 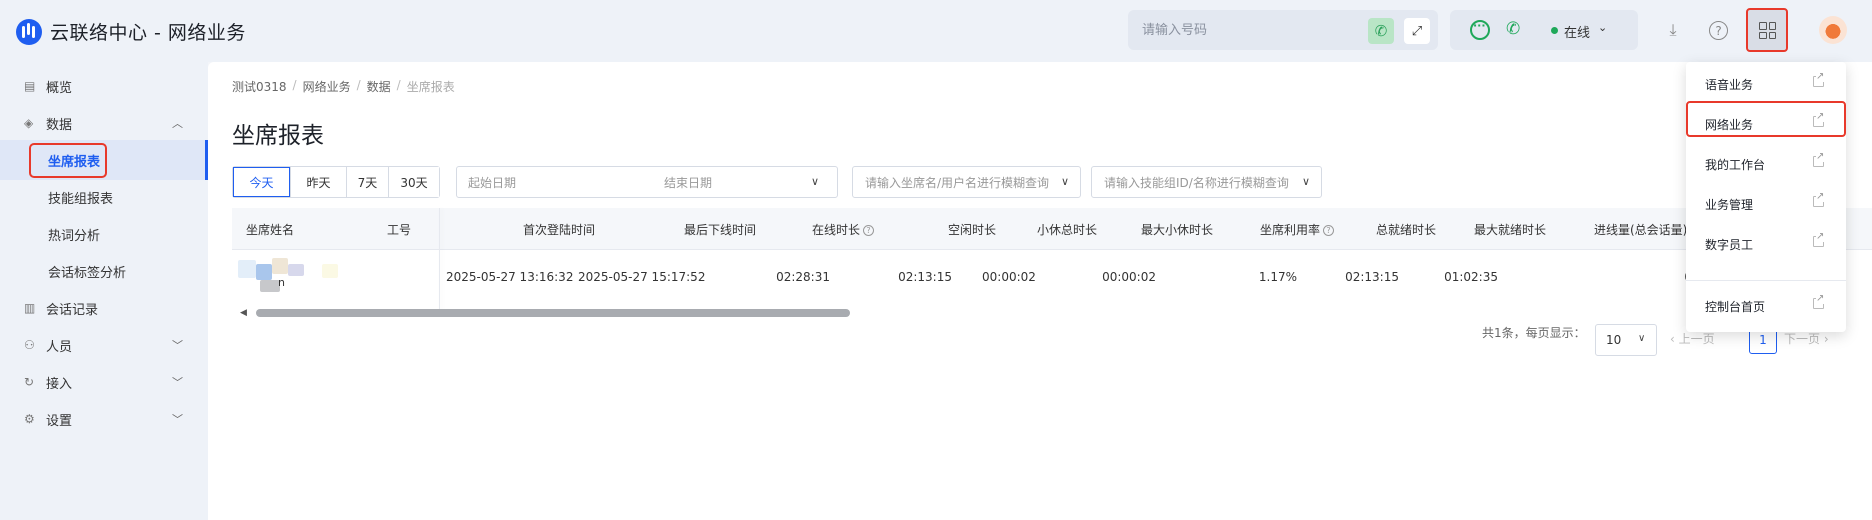 I want to click on sidebar-item-session-records: ▥ 会话记录, so click(x=104, y=308).